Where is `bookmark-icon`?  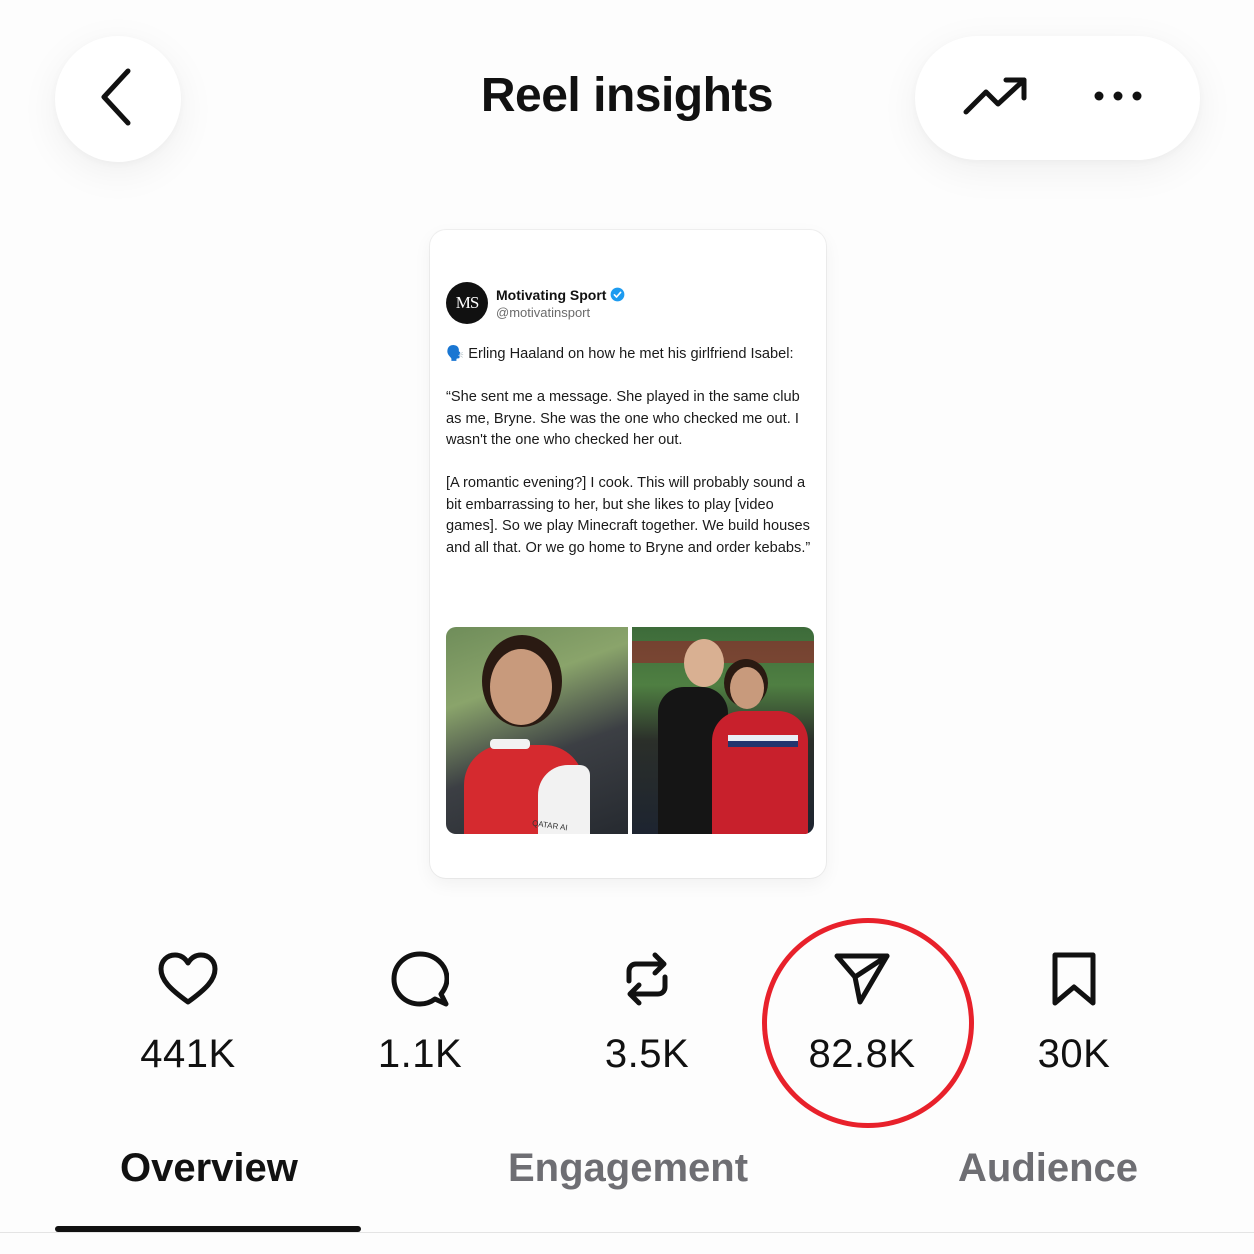
bookmark-icon is located at coordinates (1074, 979).